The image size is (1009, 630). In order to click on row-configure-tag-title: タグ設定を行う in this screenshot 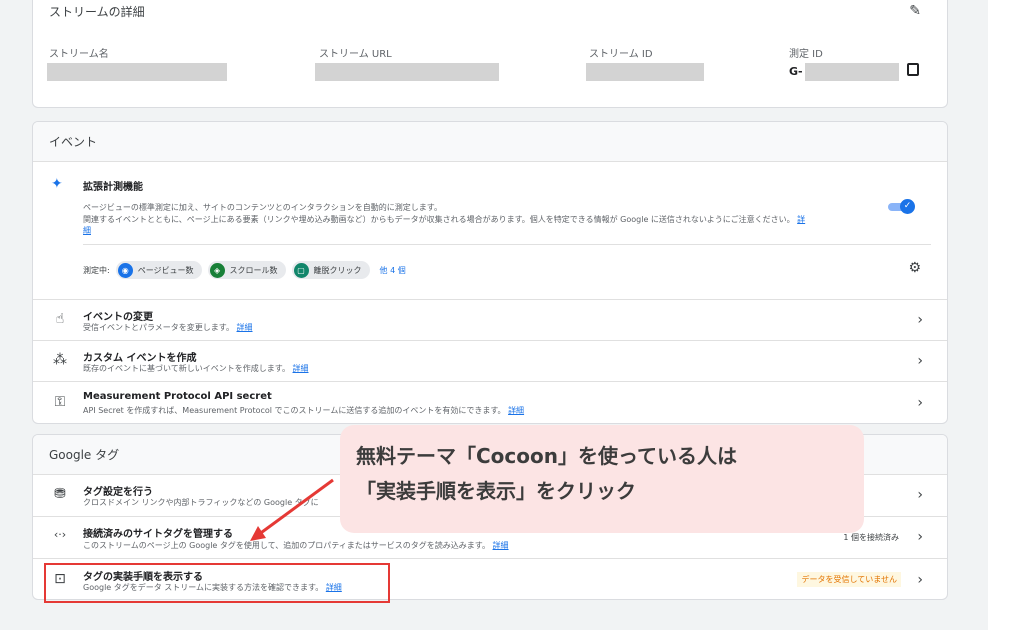, I will do `click(118, 492)`.